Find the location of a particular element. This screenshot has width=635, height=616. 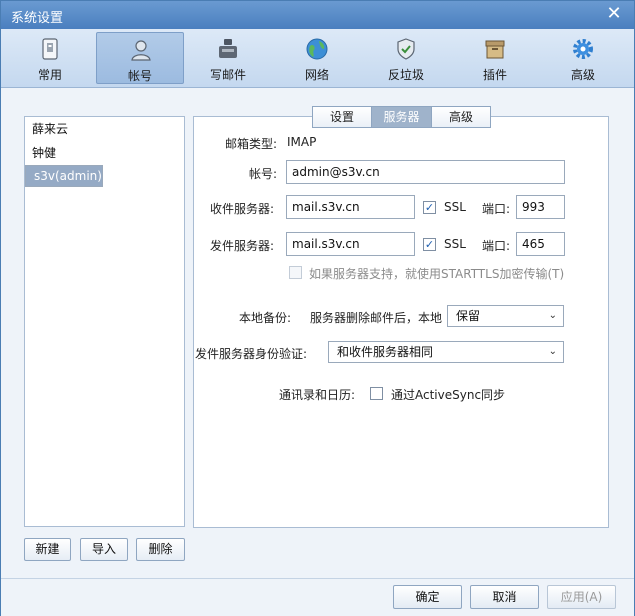

network-icon is located at coordinates (317, 49).